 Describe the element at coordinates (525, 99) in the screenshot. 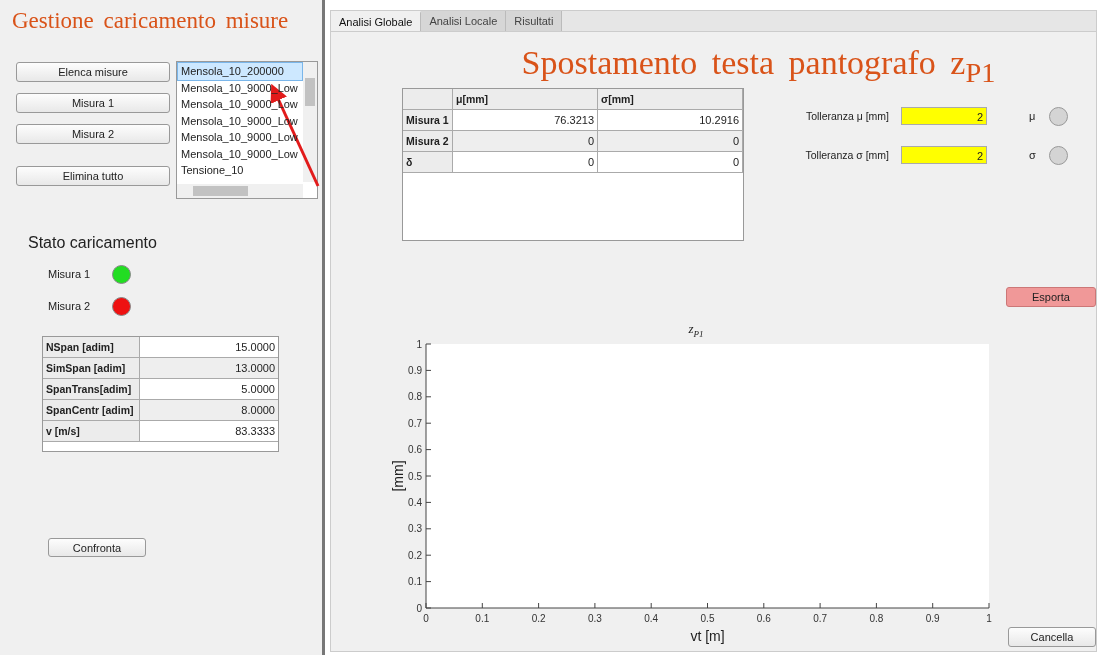

I see `column-header: μ[mm]` at that location.